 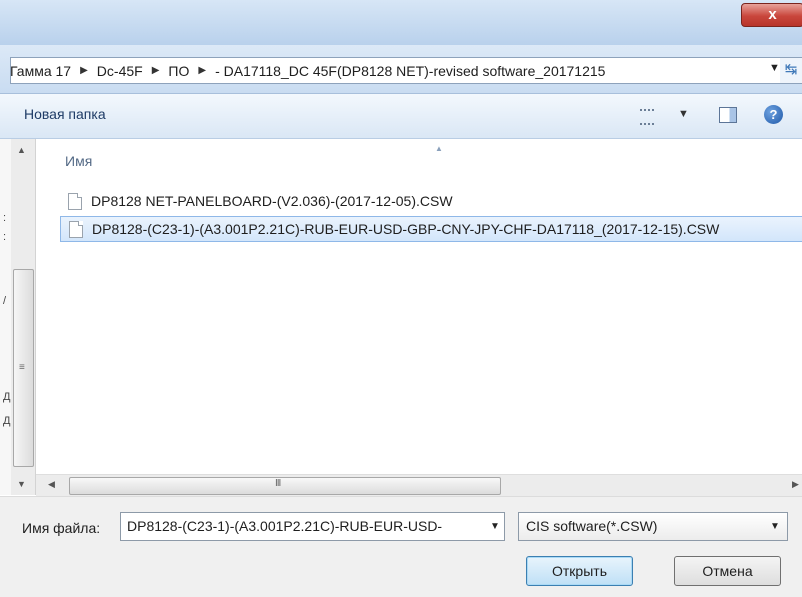 What do you see at coordinates (22, 367) in the screenshot?
I see `grip-icon: ≡` at bounding box center [22, 367].